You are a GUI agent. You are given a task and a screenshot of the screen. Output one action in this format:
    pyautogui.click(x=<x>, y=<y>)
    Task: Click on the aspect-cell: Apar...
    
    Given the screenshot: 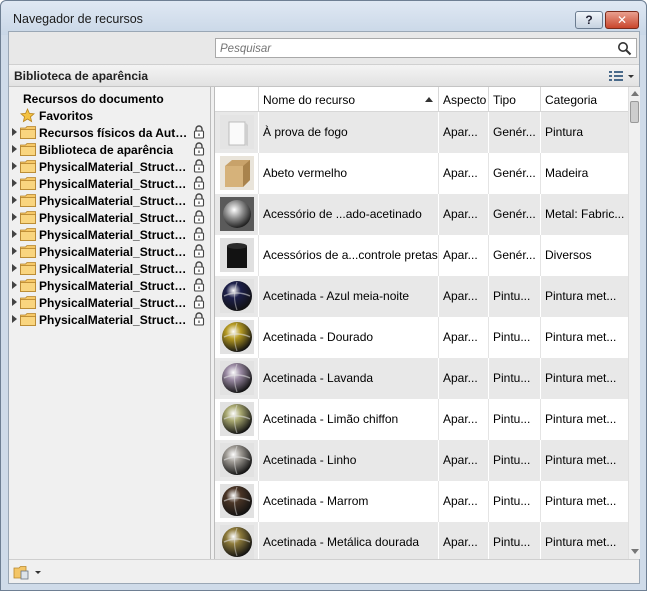 What is the action you would take?
    pyautogui.click(x=464, y=378)
    